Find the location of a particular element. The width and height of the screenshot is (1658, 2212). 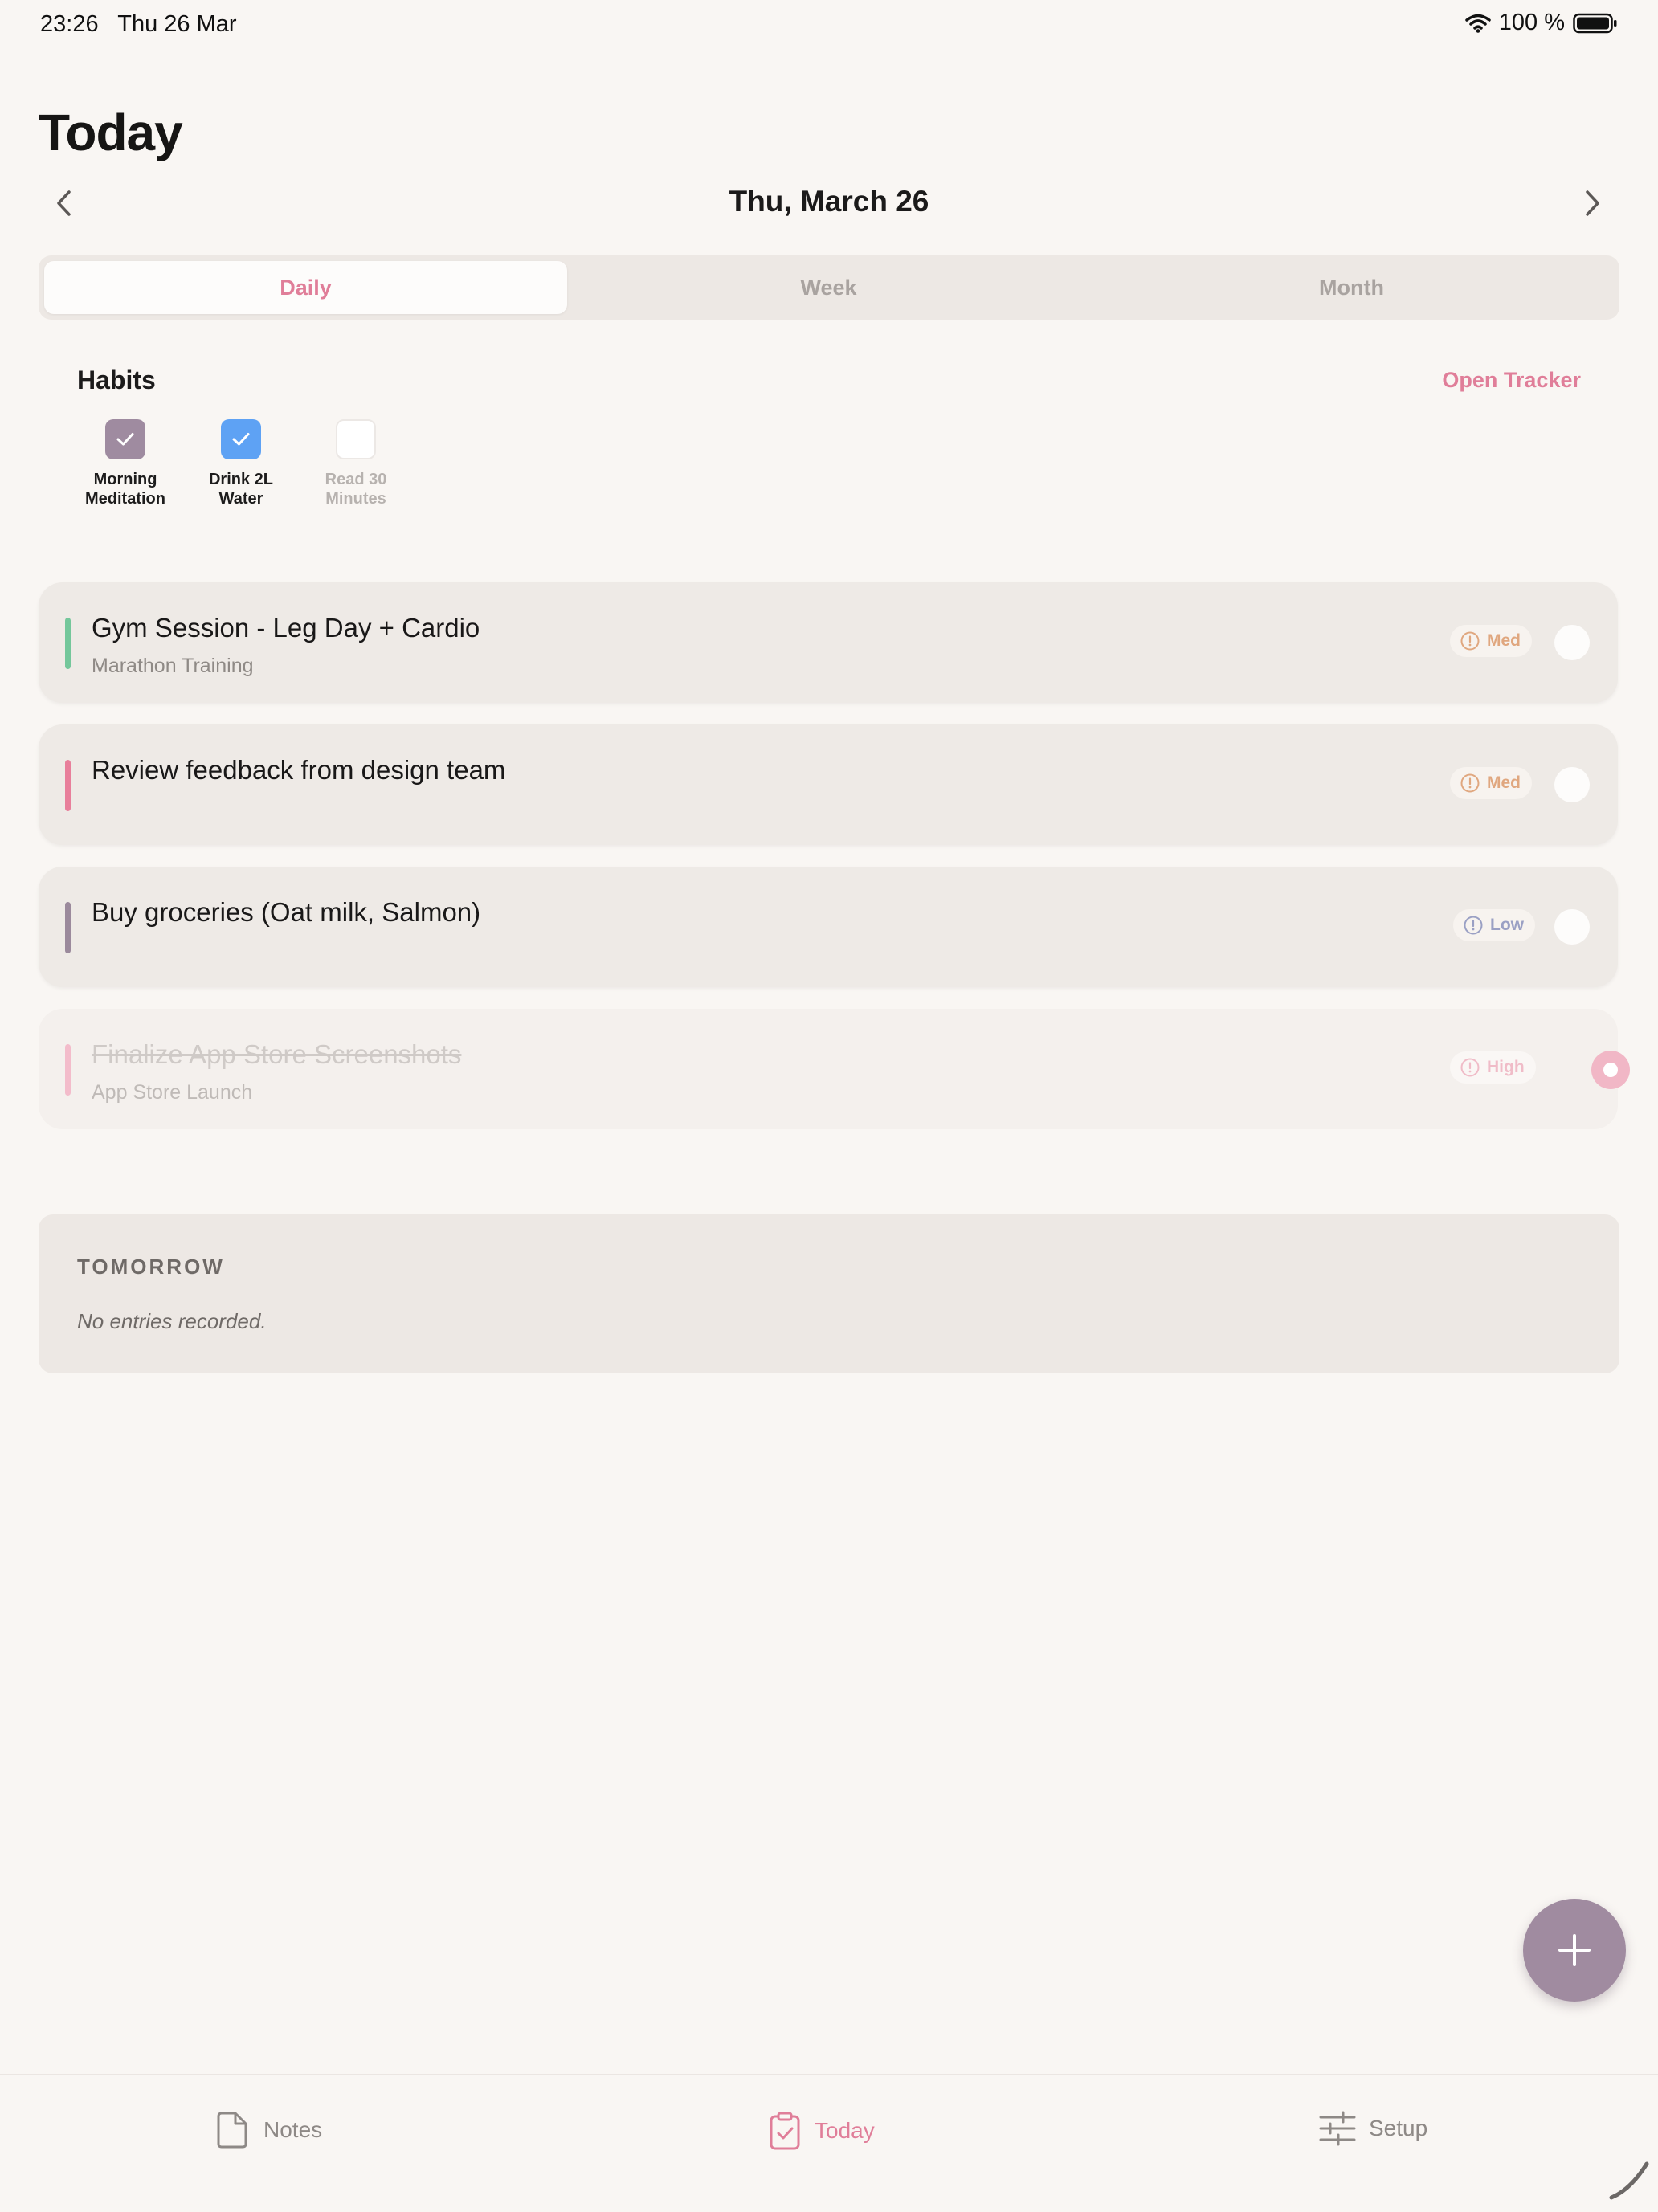

wifi-icon is located at coordinates (1478, 23).